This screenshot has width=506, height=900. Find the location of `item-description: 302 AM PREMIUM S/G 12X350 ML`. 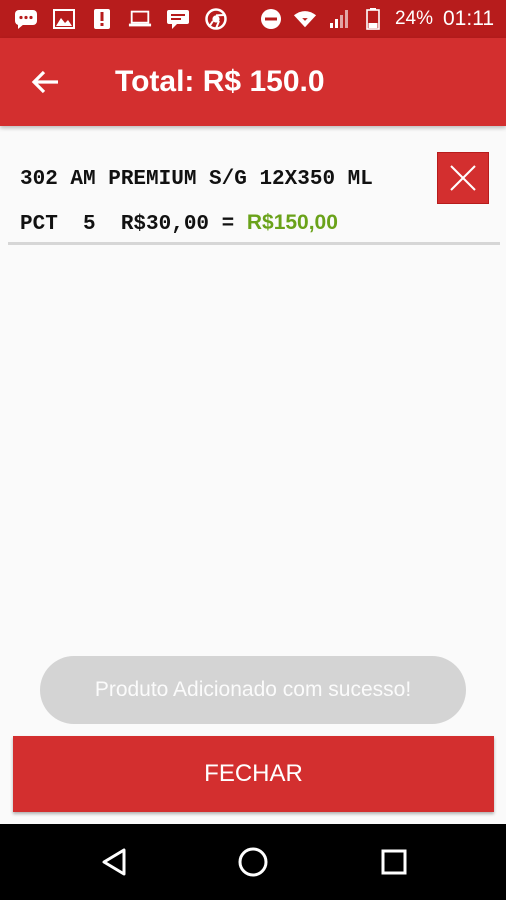

item-description: 302 AM PREMIUM S/G 12X350 ML is located at coordinates (196, 179).